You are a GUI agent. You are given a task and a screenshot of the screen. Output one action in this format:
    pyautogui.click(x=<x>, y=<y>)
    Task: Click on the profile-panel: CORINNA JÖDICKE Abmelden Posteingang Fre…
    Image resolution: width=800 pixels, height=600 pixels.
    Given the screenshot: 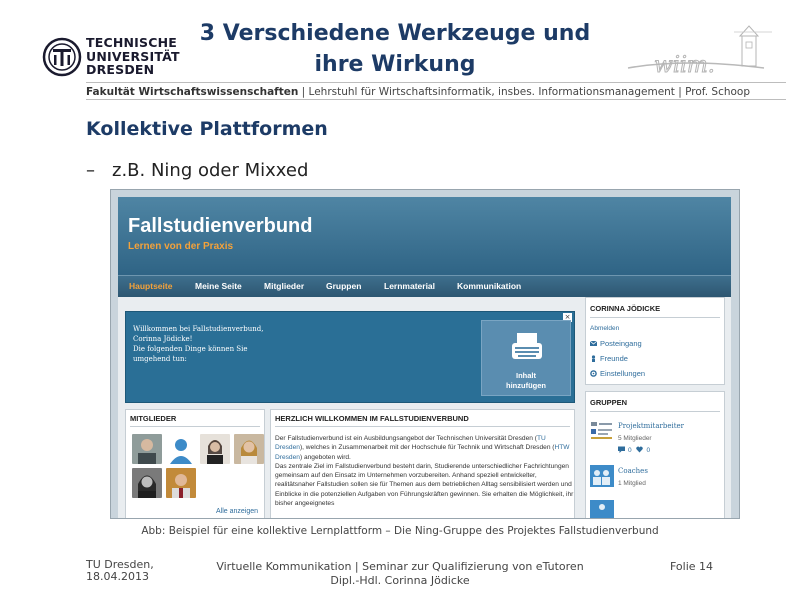 What is the action you would take?
    pyautogui.click(x=655, y=341)
    